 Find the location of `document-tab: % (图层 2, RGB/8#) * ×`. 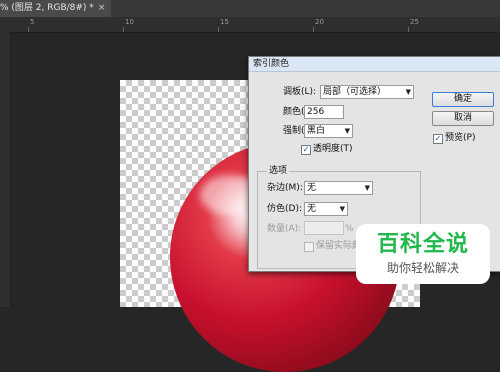

document-tab: % (图层 2, RGB/8#) * × is located at coordinates (56, 8).